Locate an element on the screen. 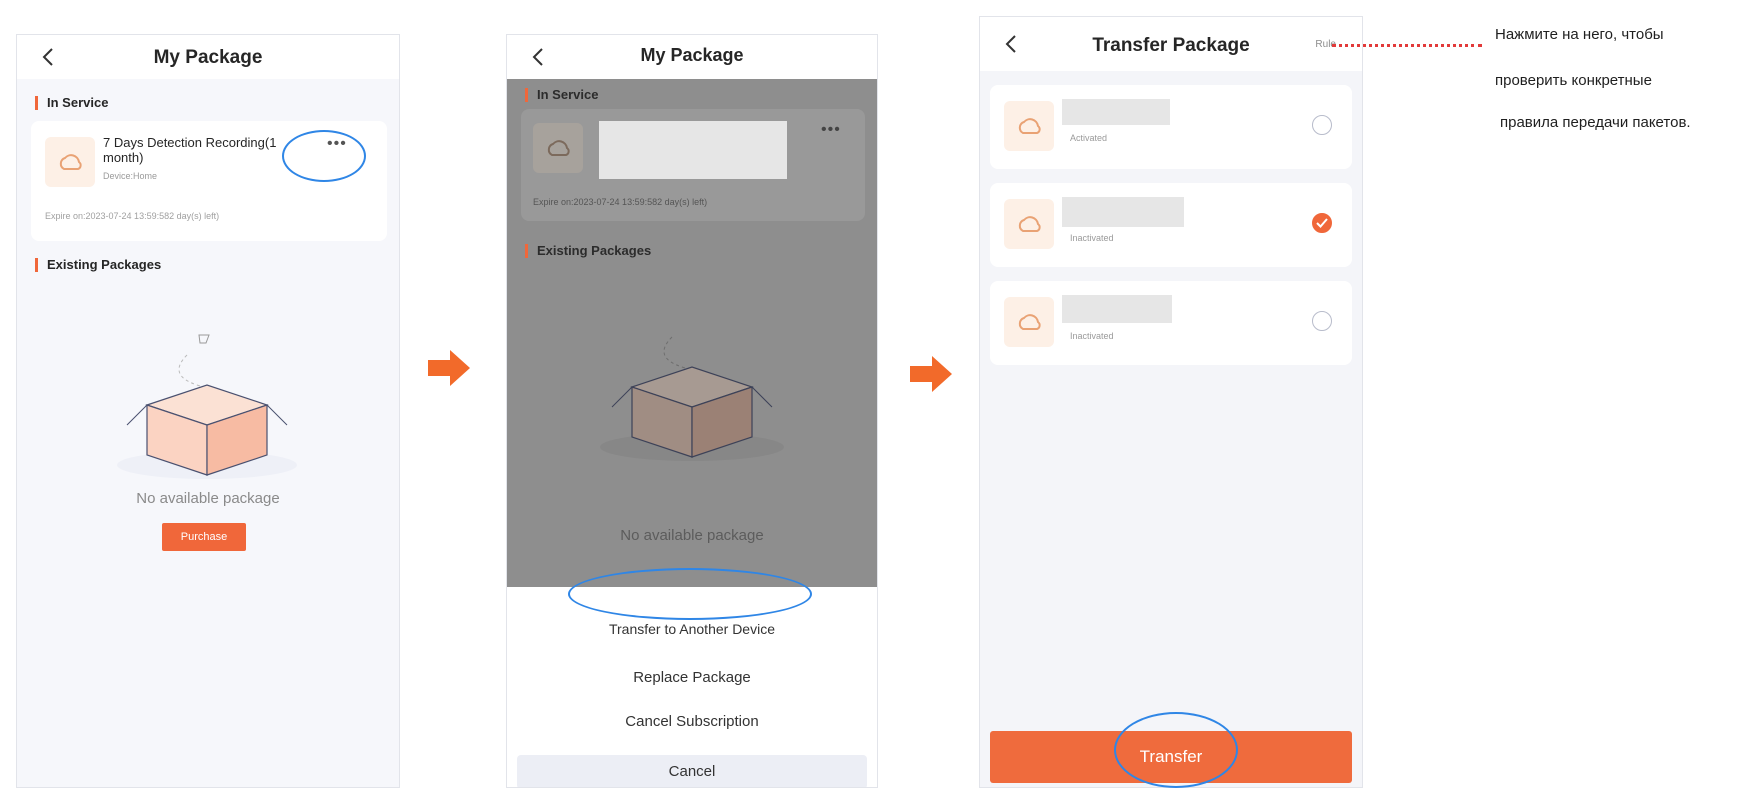 The height and width of the screenshot is (792, 1745). transfer-to-another-device-option: Transfer to Another Device is located at coordinates (692, 629).